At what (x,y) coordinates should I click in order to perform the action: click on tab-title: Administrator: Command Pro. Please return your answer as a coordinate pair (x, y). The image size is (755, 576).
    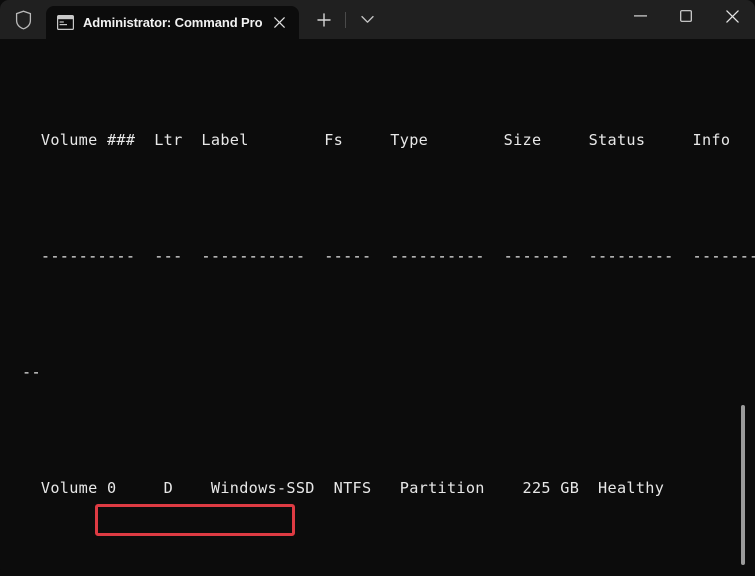
    Looking at the image, I should click on (173, 22).